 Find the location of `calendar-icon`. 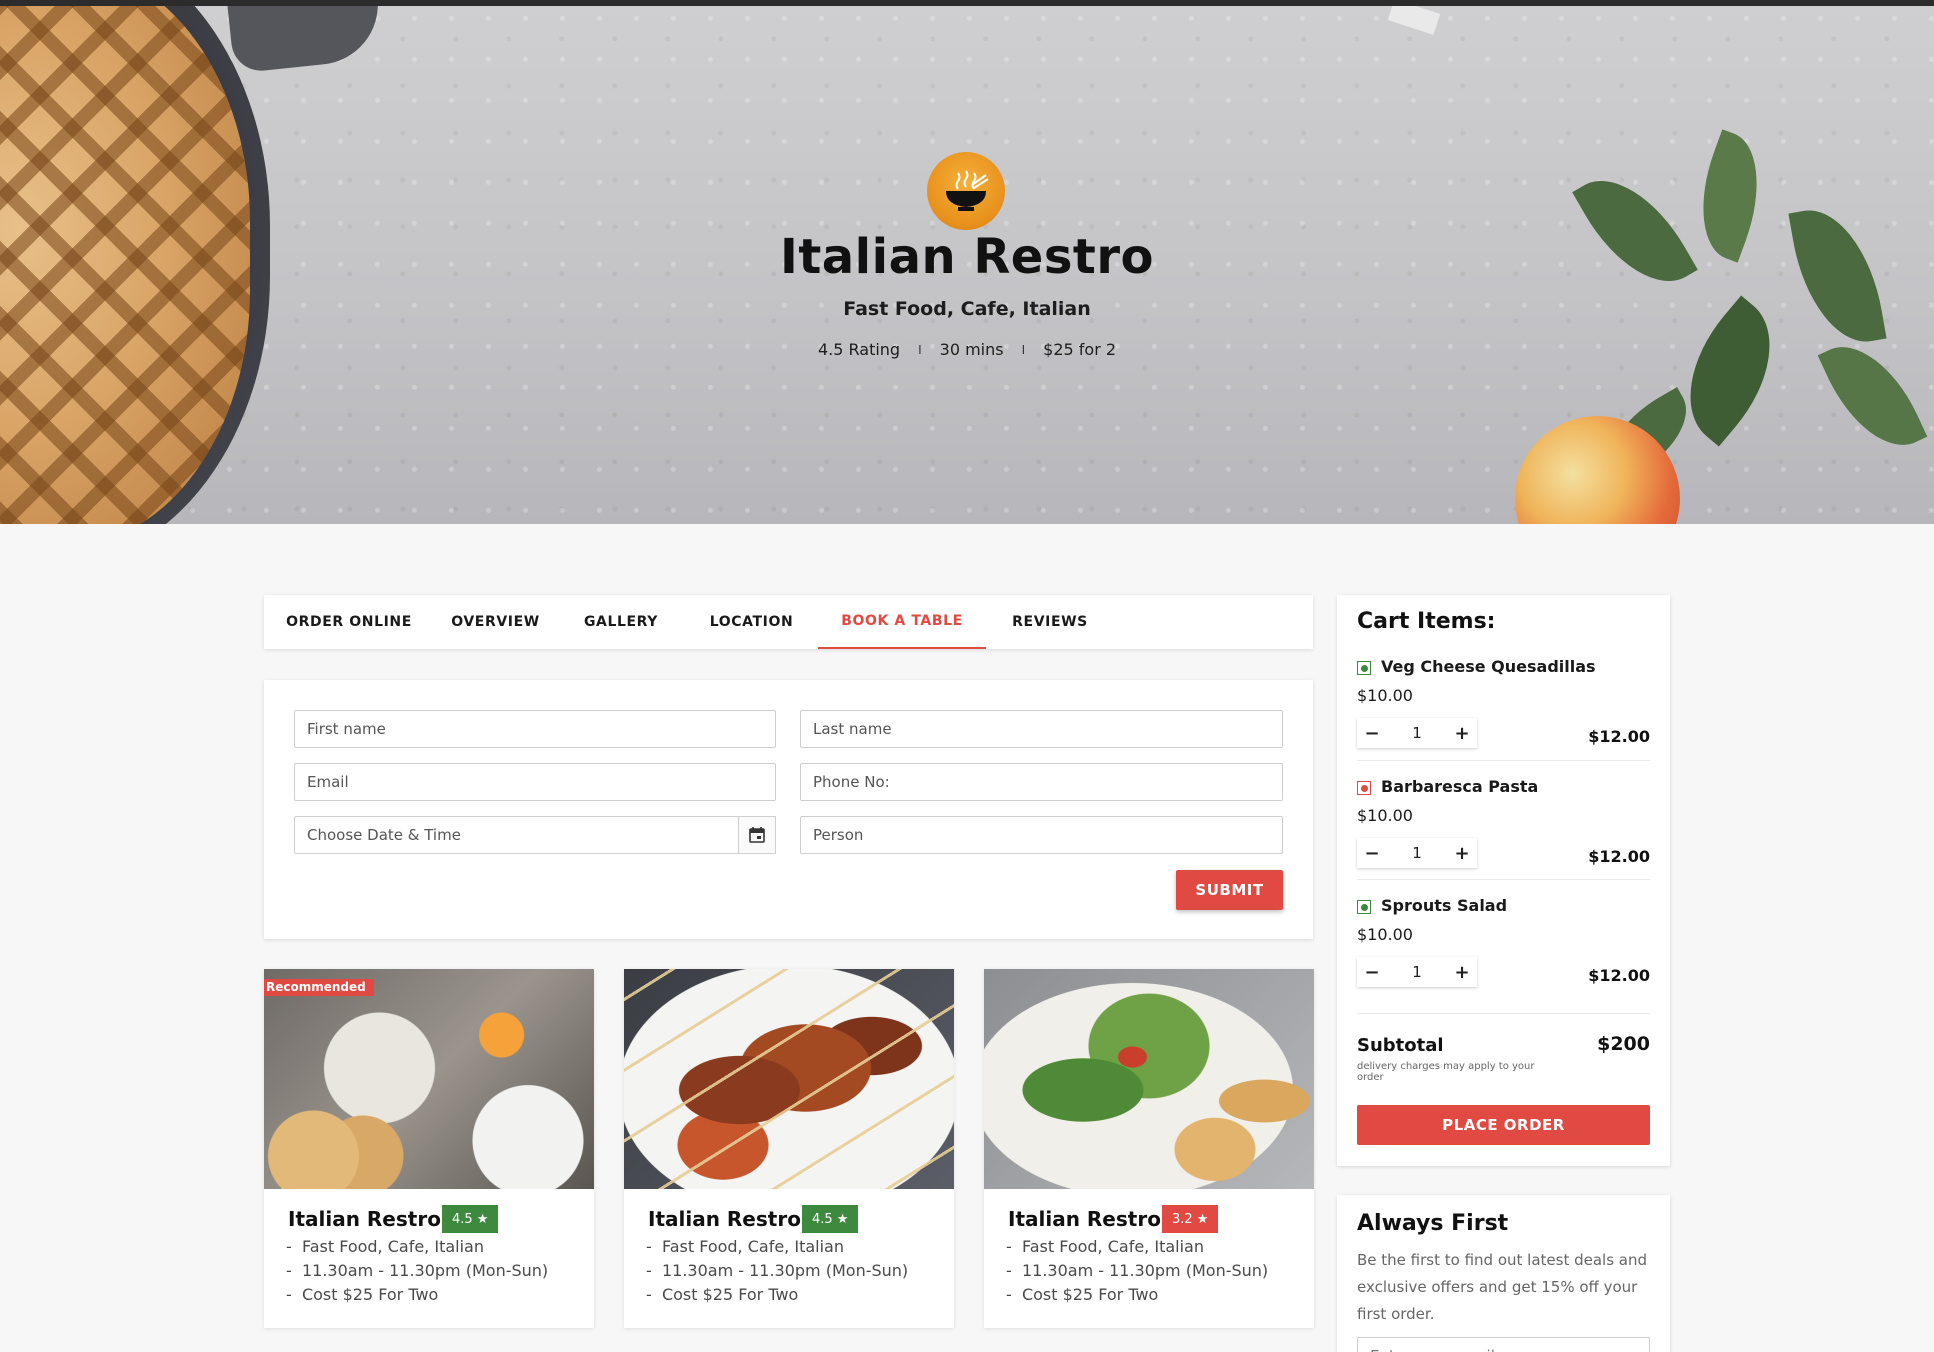

calendar-icon is located at coordinates (757, 835).